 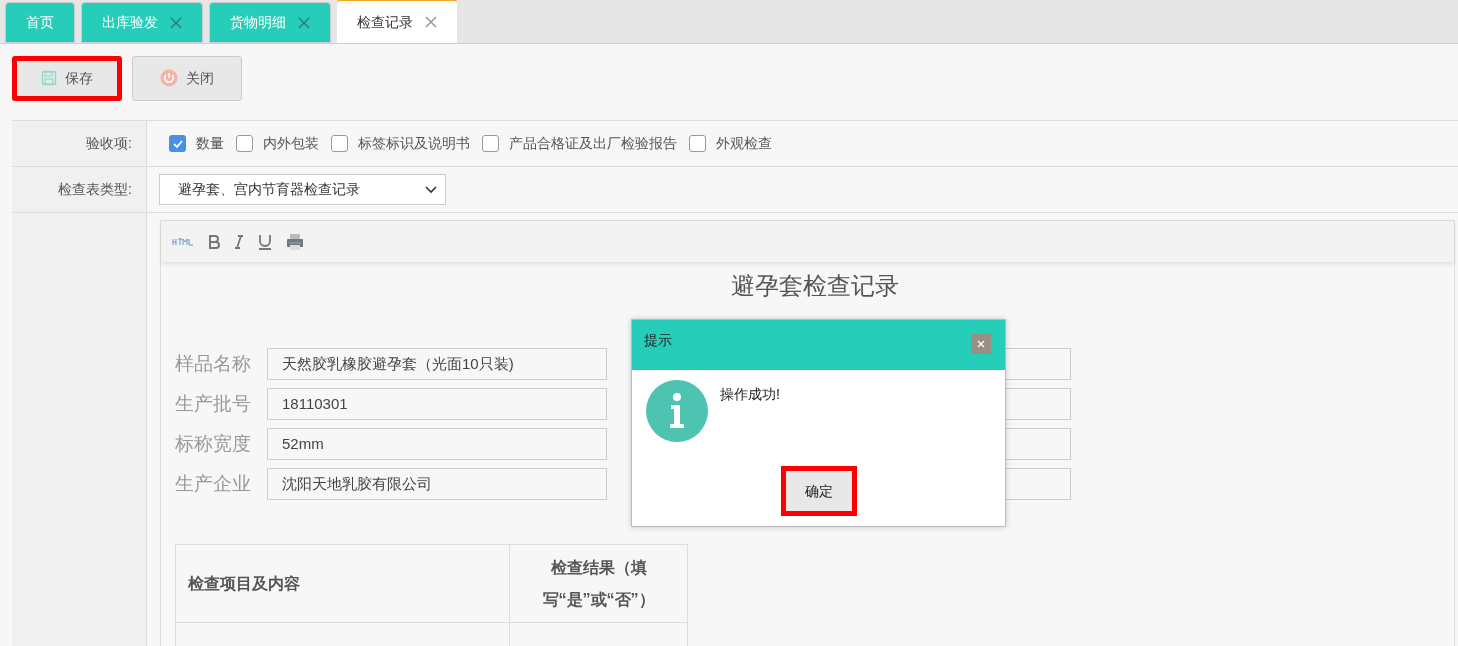 I want to click on print-icon, so click(x=295, y=241).